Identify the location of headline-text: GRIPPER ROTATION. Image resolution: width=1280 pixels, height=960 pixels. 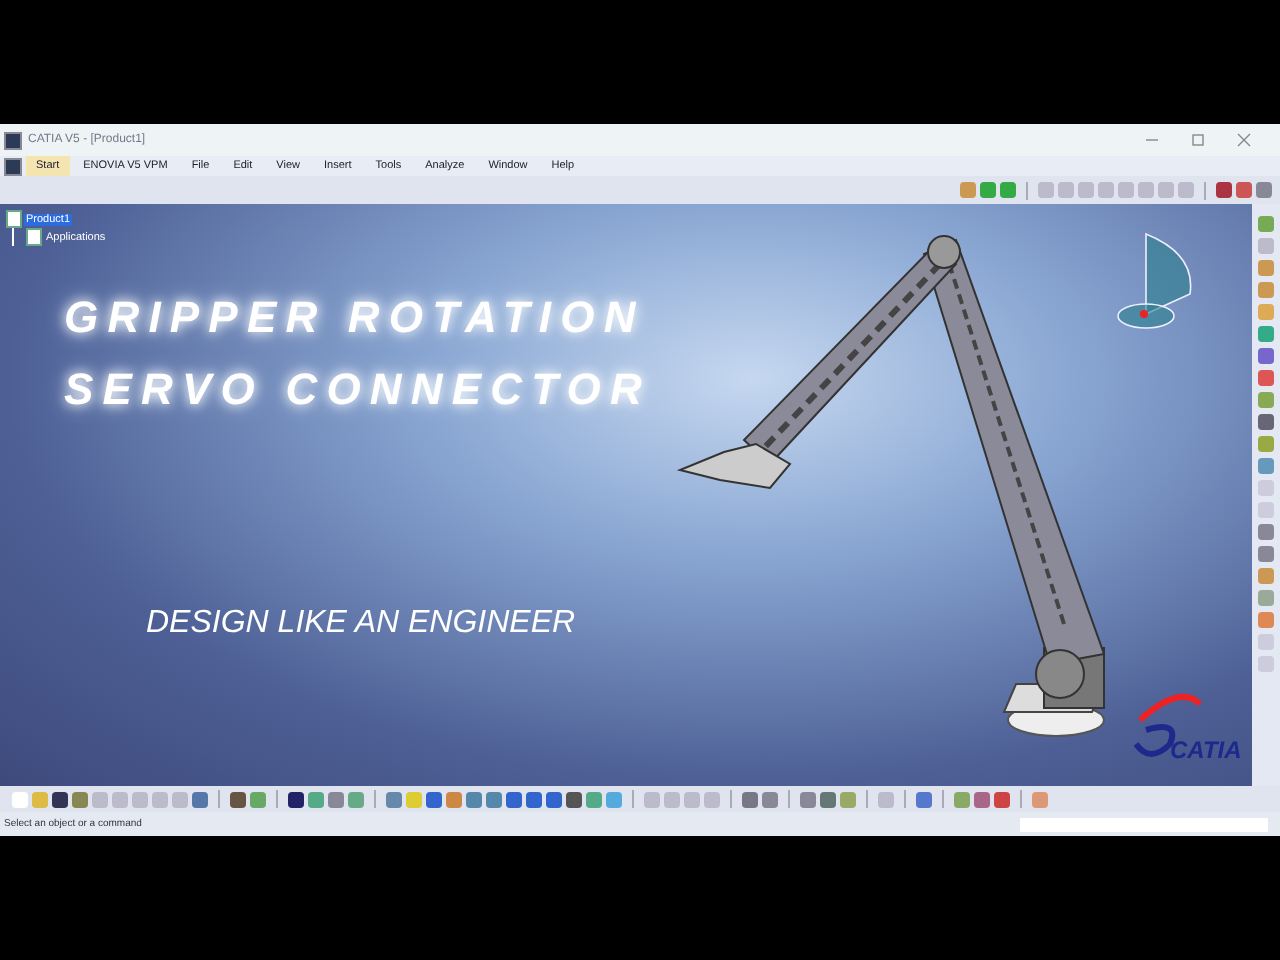
(355, 318).